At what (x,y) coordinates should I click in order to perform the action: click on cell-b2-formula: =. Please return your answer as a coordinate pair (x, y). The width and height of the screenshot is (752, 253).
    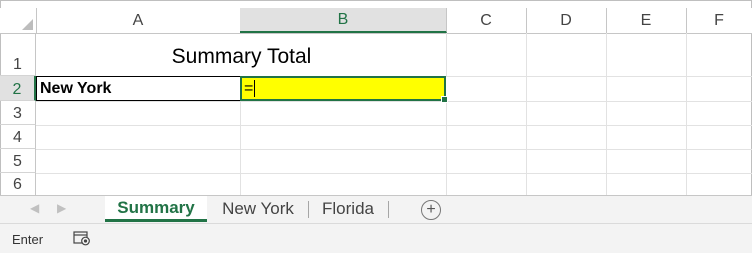
    Looking at the image, I should click on (249, 88).